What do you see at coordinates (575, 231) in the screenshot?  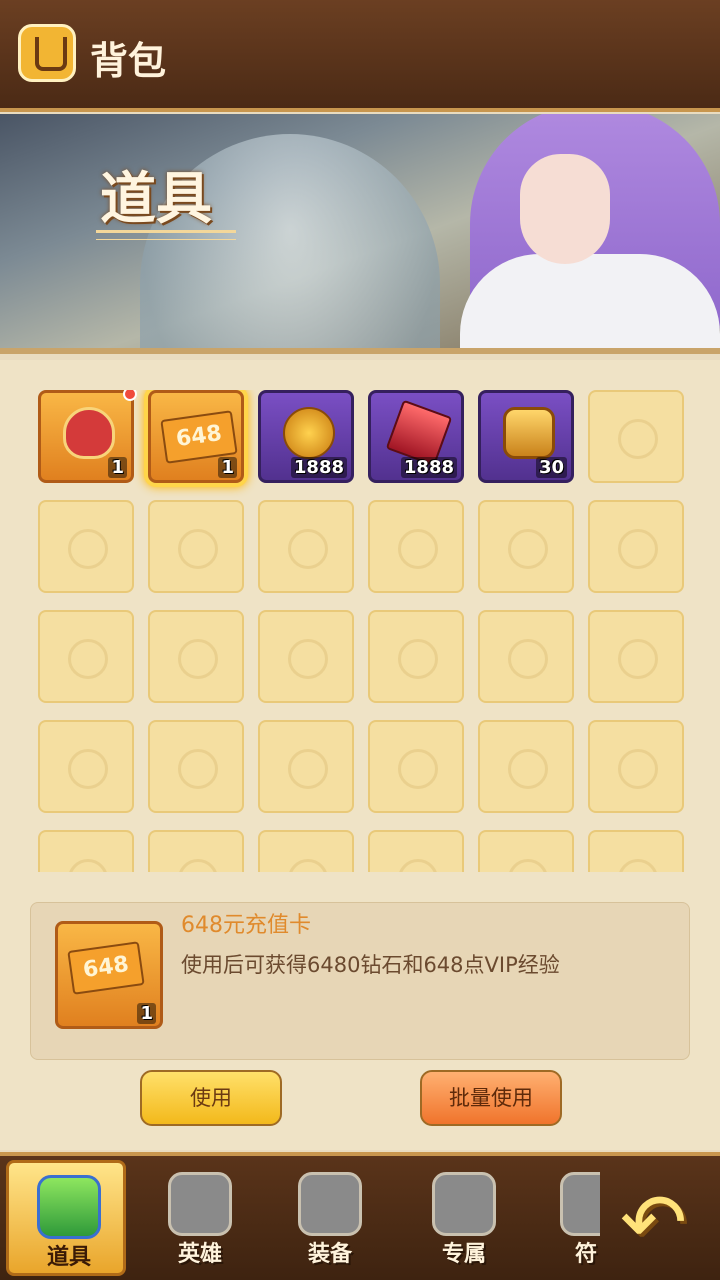 I see `heroine-illustration` at bounding box center [575, 231].